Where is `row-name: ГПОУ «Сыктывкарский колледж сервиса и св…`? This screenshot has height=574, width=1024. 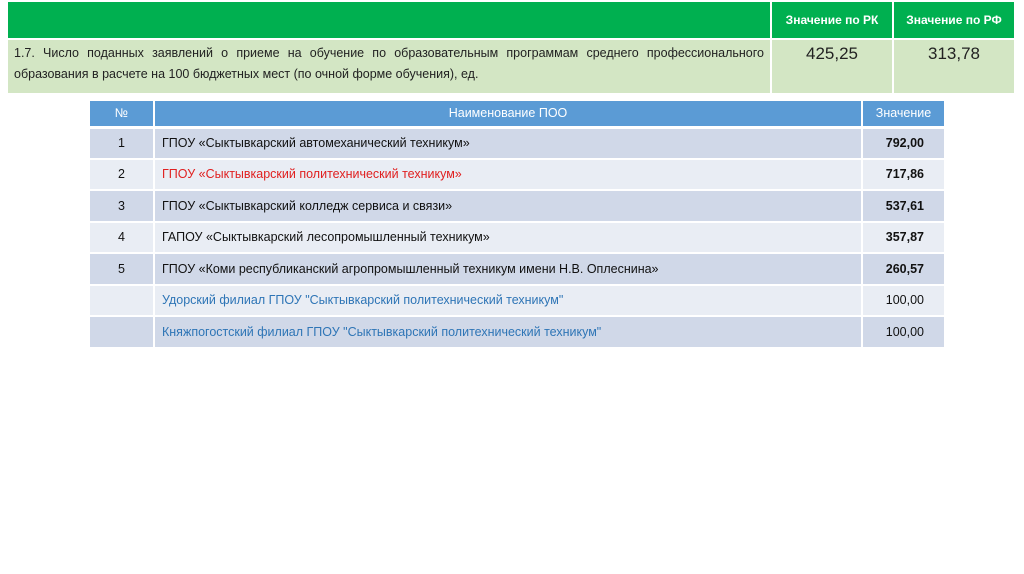 row-name: ГПОУ «Сыктывкарский колледж сервиса и св… is located at coordinates (508, 206).